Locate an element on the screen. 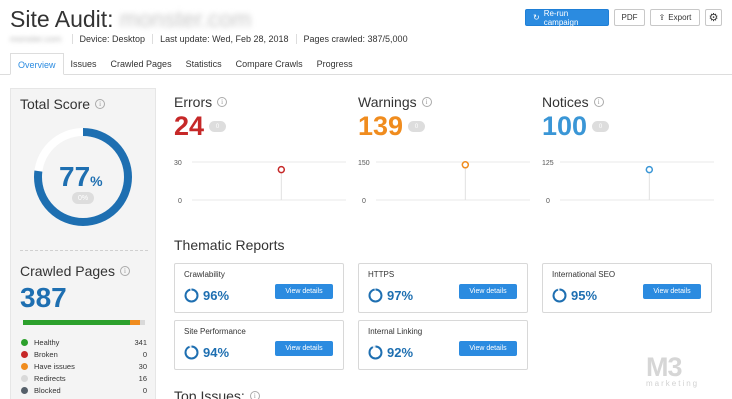  page-title: Site Audit: is located at coordinates (62, 19).